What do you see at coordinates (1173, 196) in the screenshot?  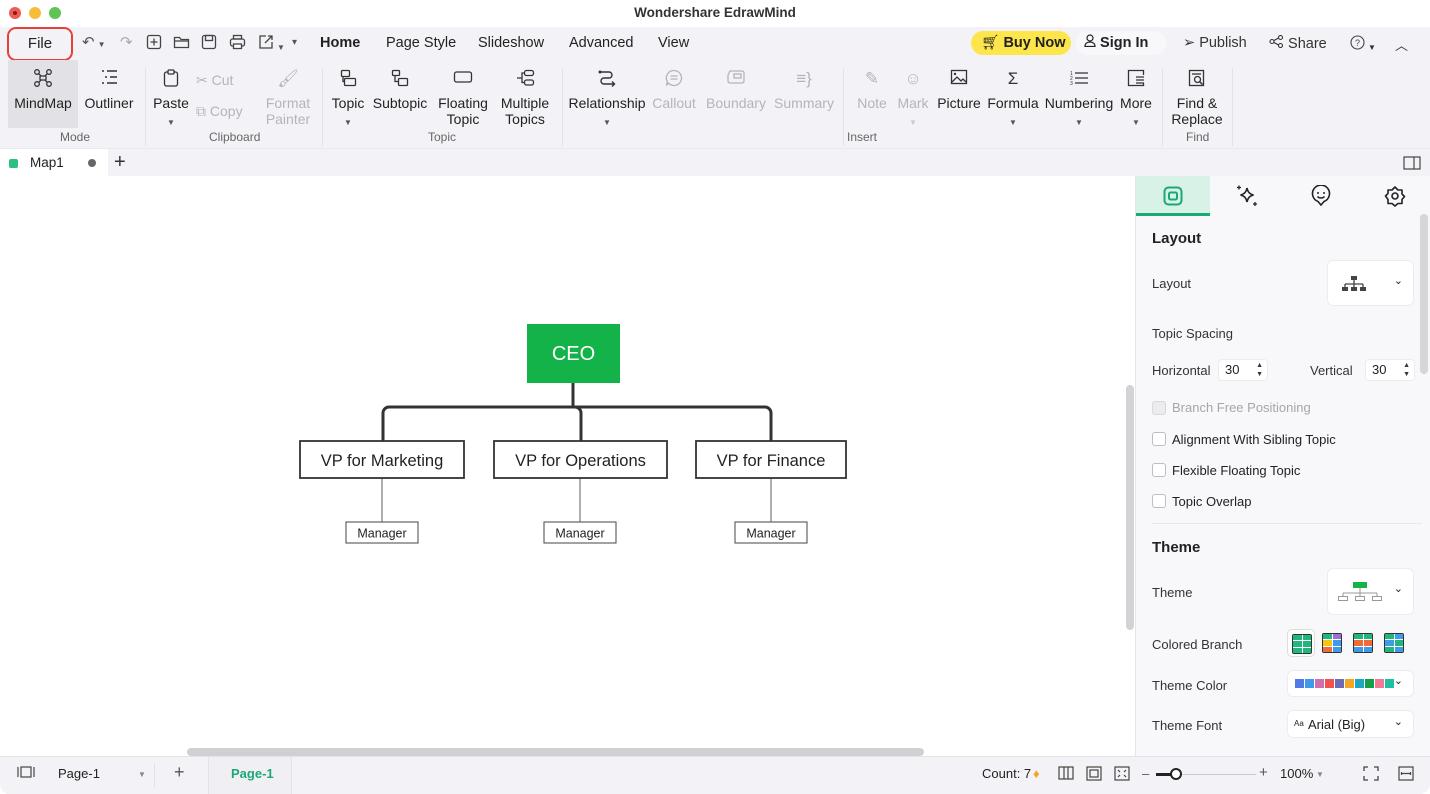 I see `panel-tab-layout` at bounding box center [1173, 196].